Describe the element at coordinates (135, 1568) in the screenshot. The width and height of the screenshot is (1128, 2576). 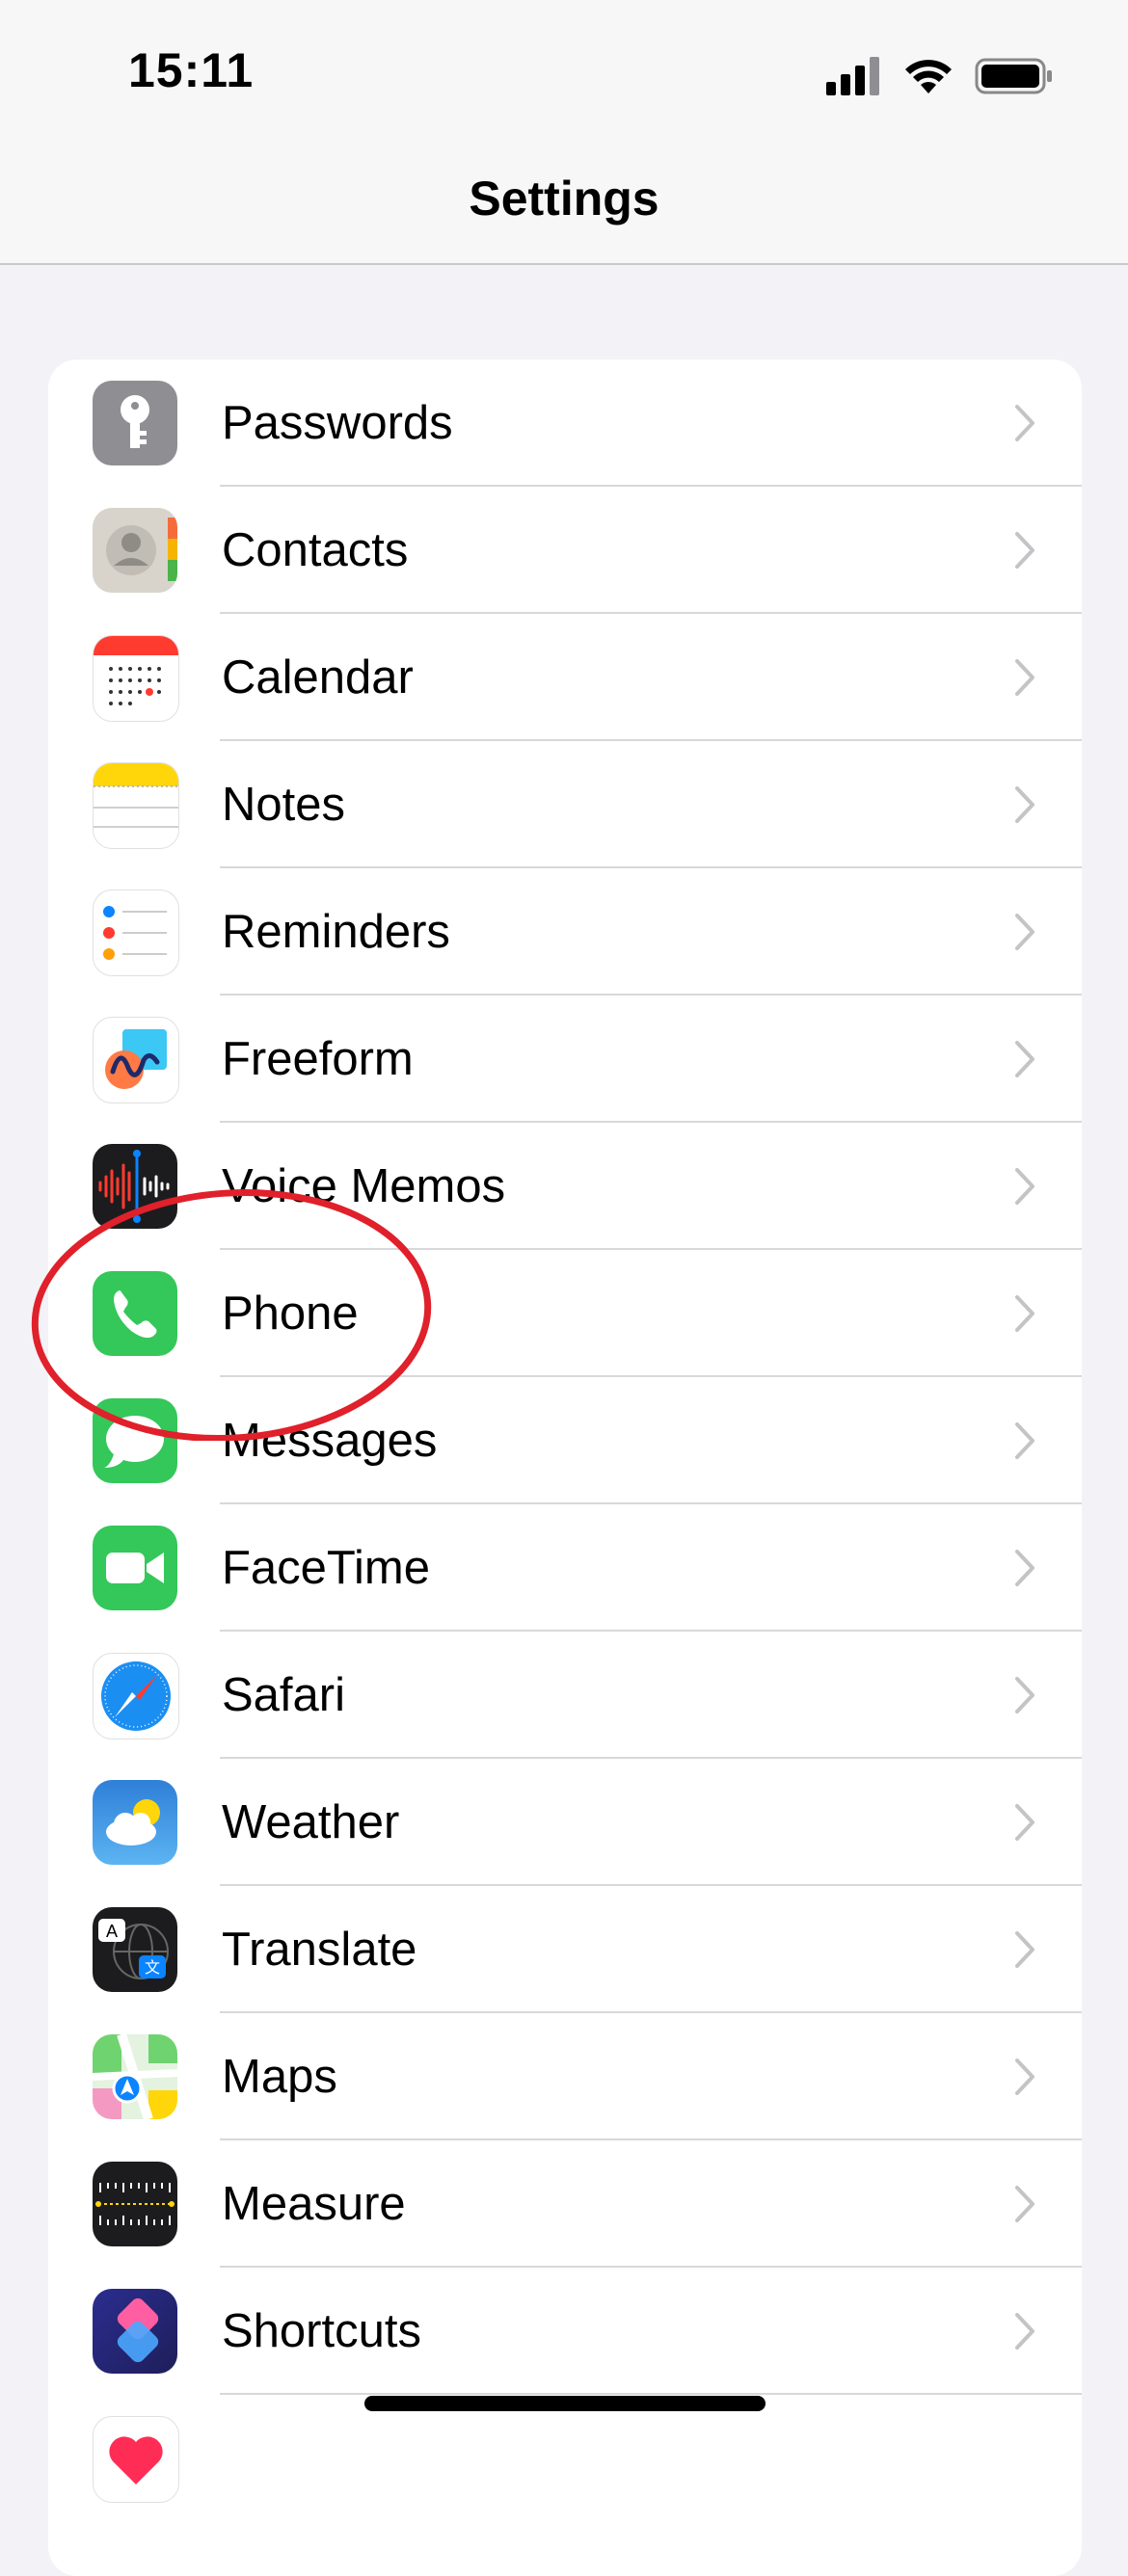
I see `facetime-icon` at that location.